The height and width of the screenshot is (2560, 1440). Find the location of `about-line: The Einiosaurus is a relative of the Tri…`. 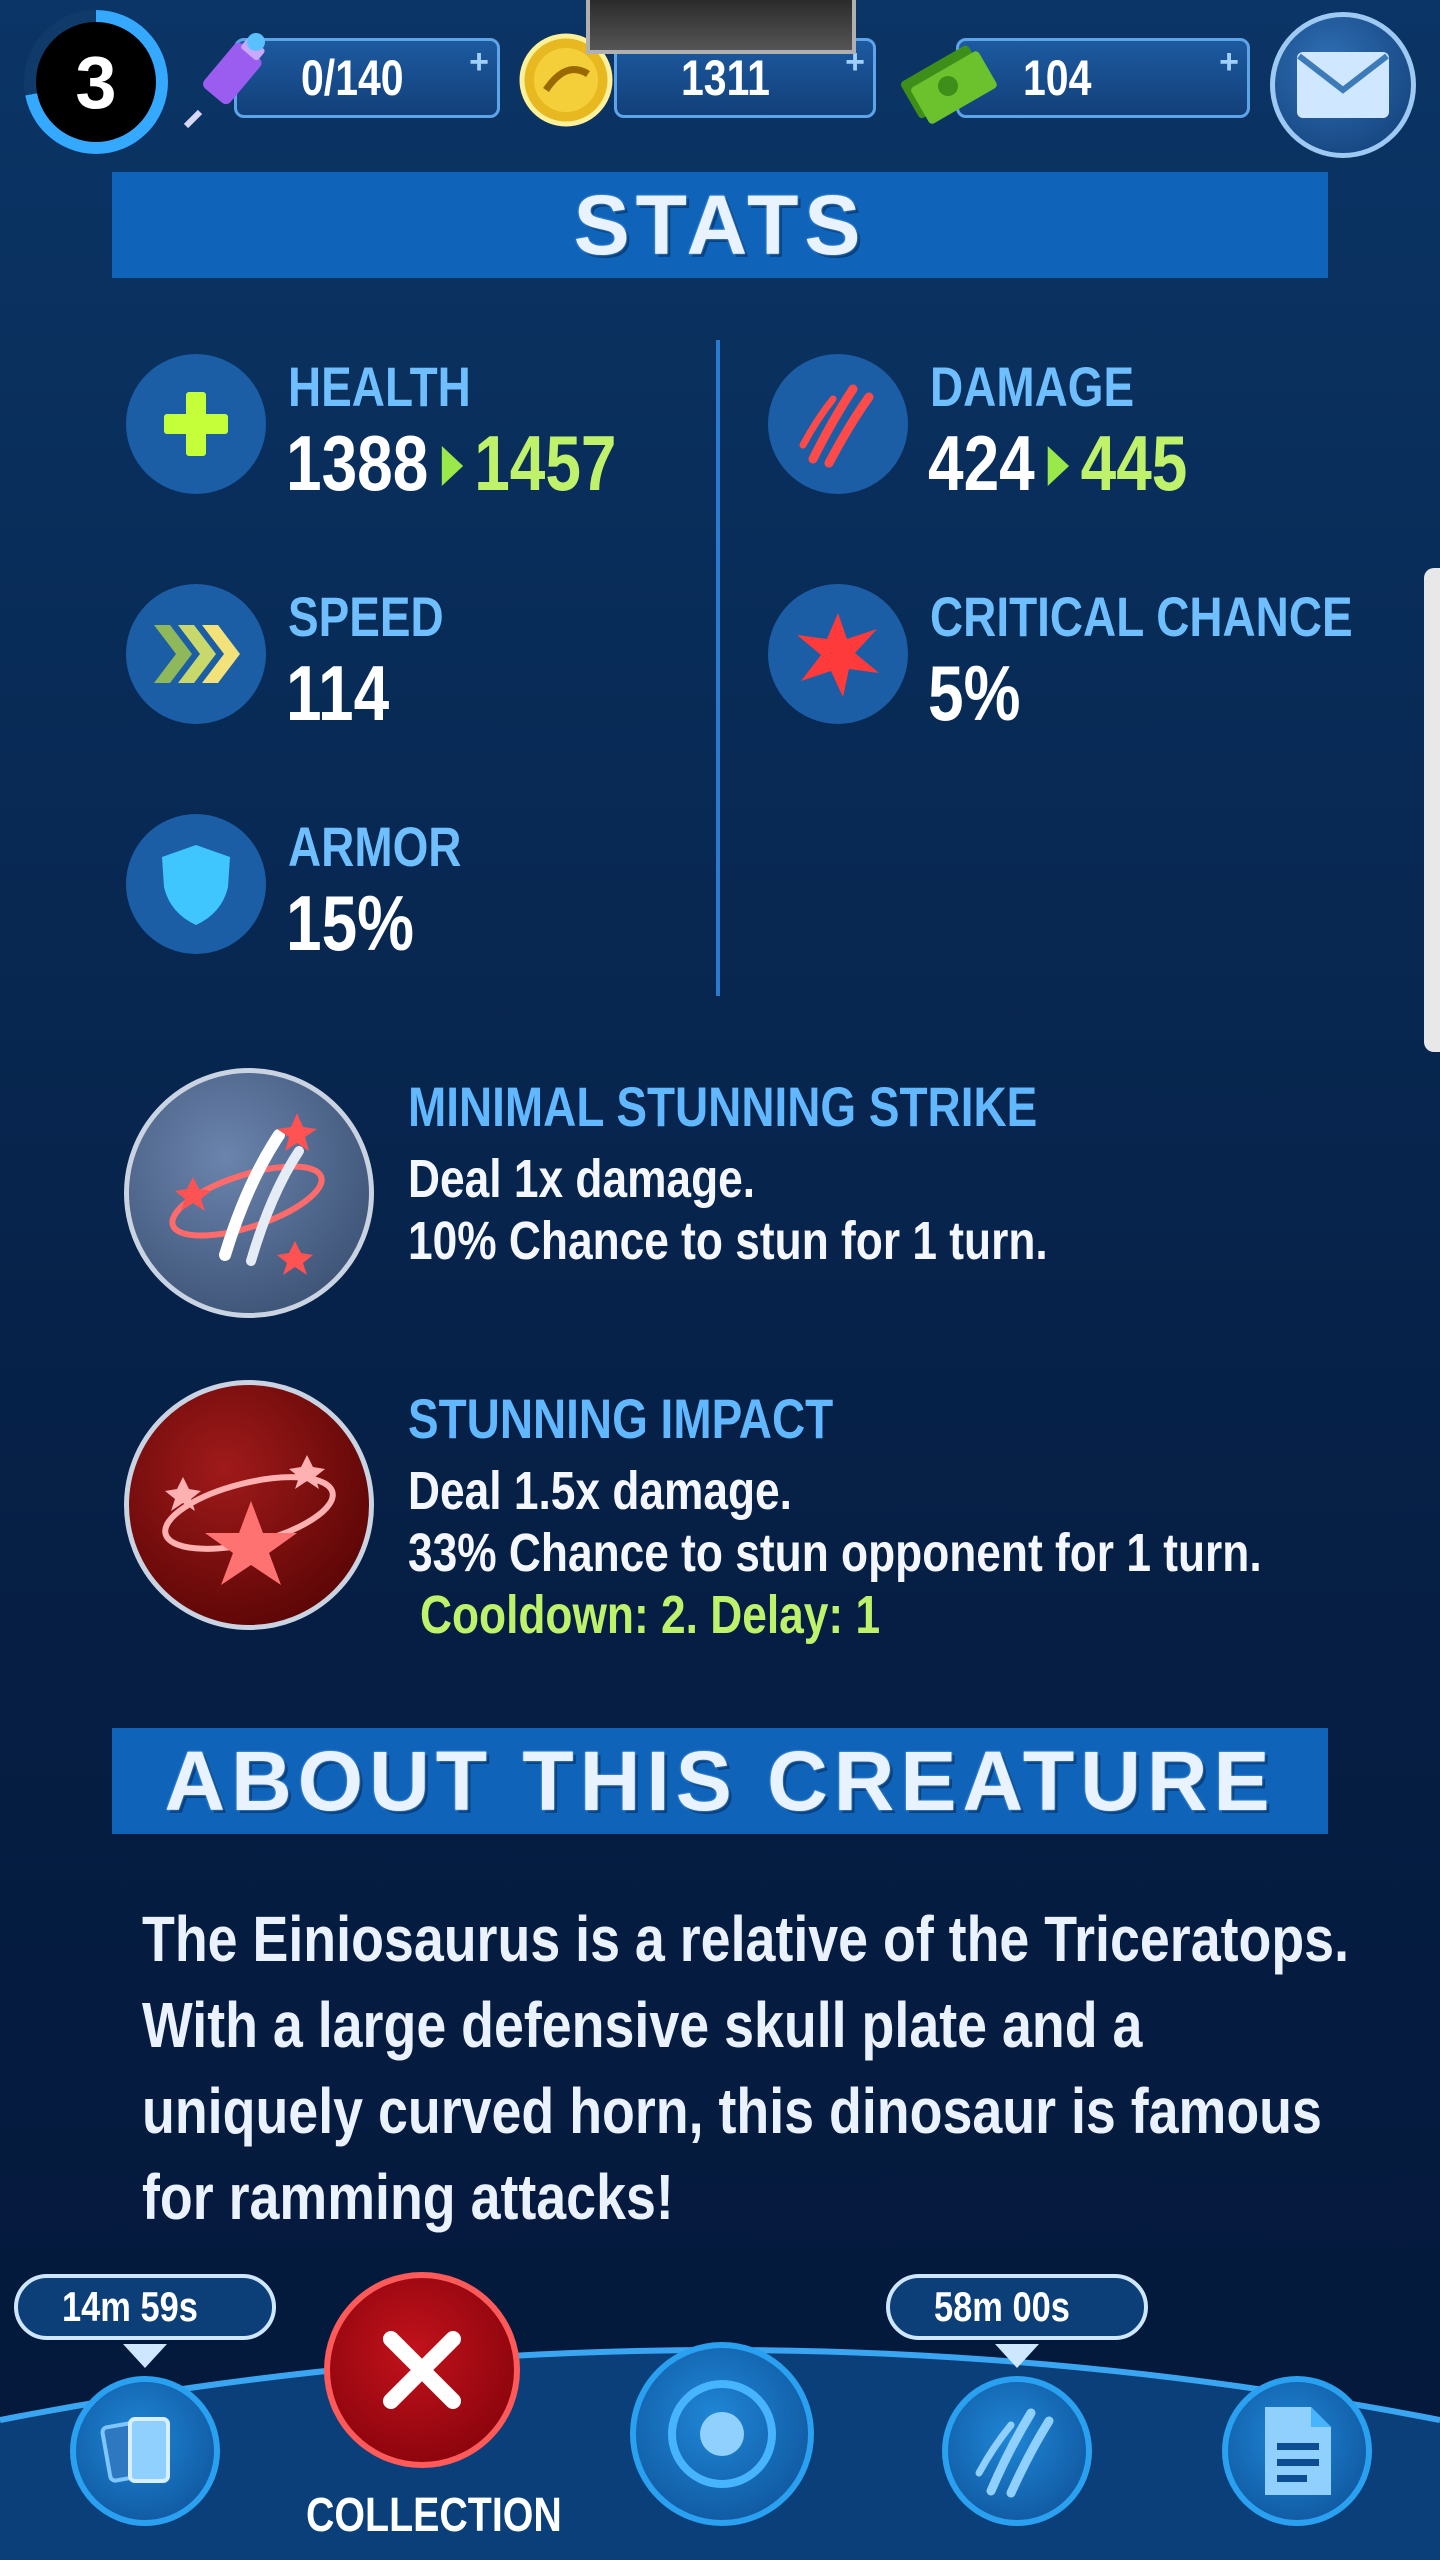

about-line: The Einiosaurus is a relative of the Tri… is located at coordinates (746, 1939).